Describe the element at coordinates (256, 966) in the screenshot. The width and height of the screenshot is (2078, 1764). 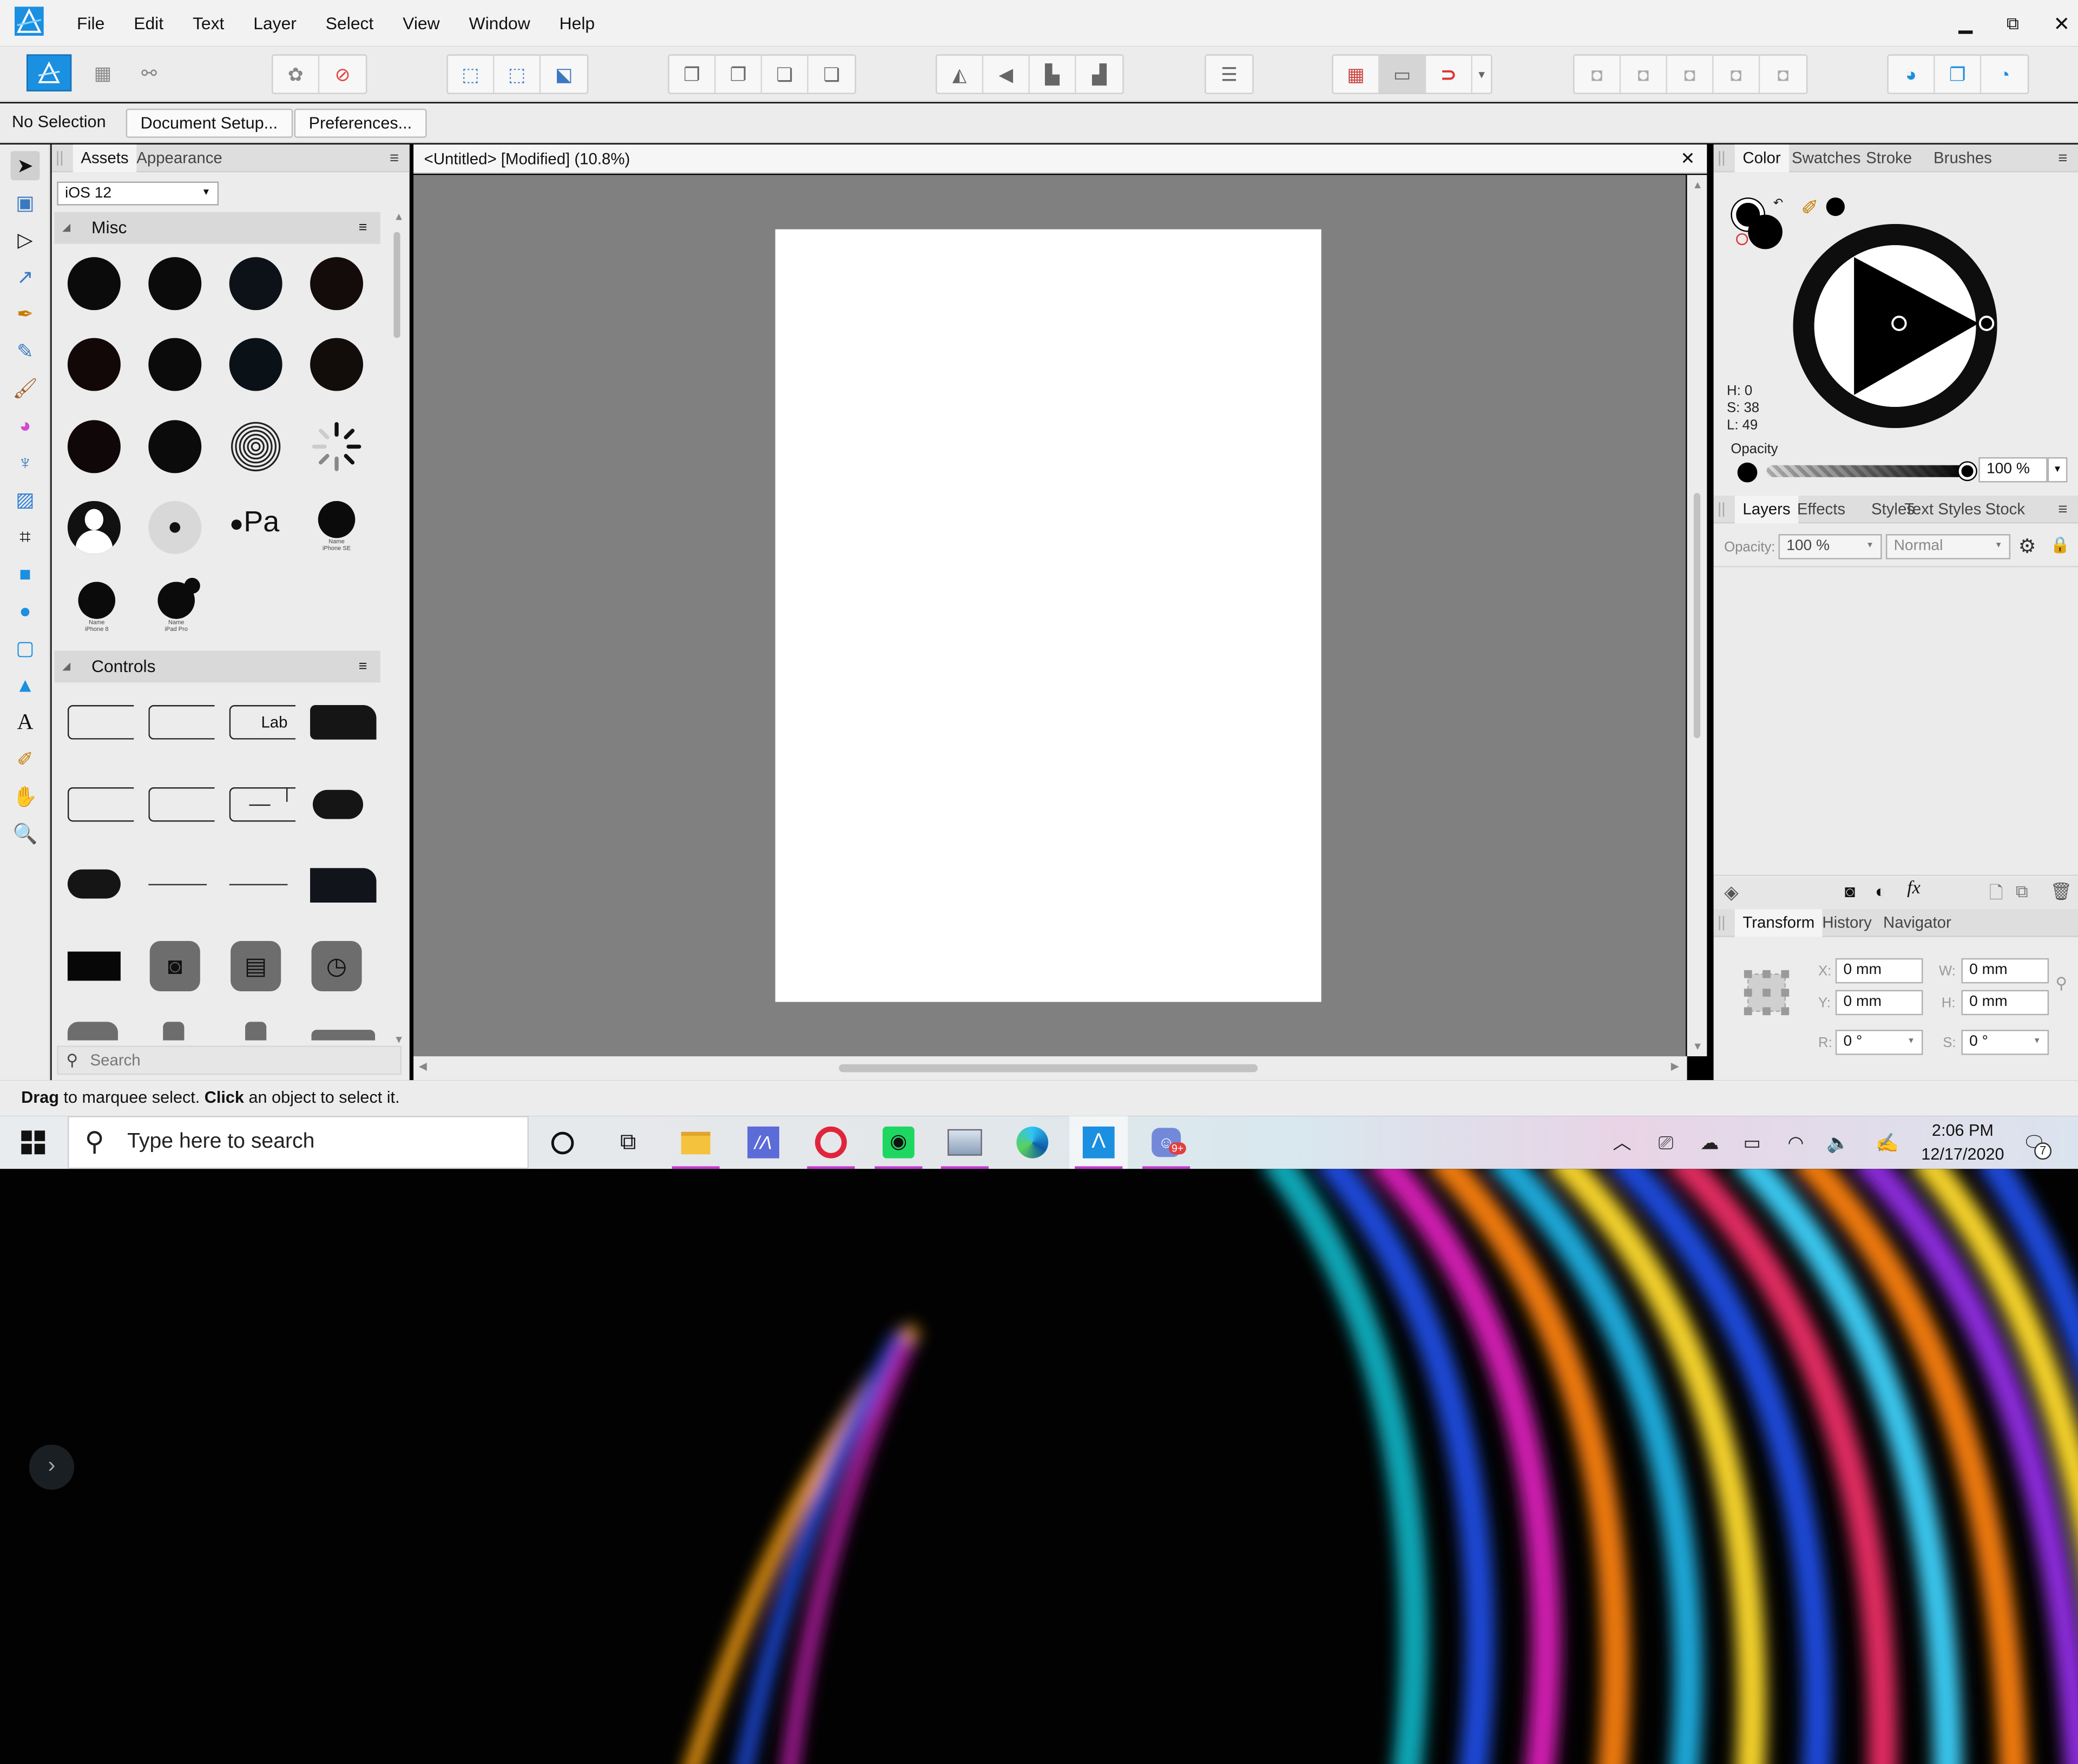
I see `calculator-app-icon: ▤` at that location.